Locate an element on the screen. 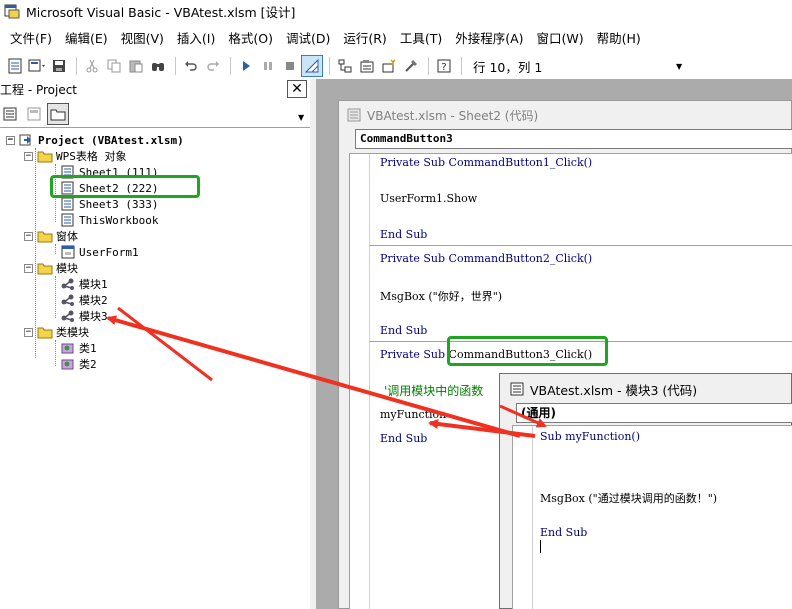 This screenshot has width=792, height=609. project-panel-toolbar: ▼ is located at coordinates (155, 114).